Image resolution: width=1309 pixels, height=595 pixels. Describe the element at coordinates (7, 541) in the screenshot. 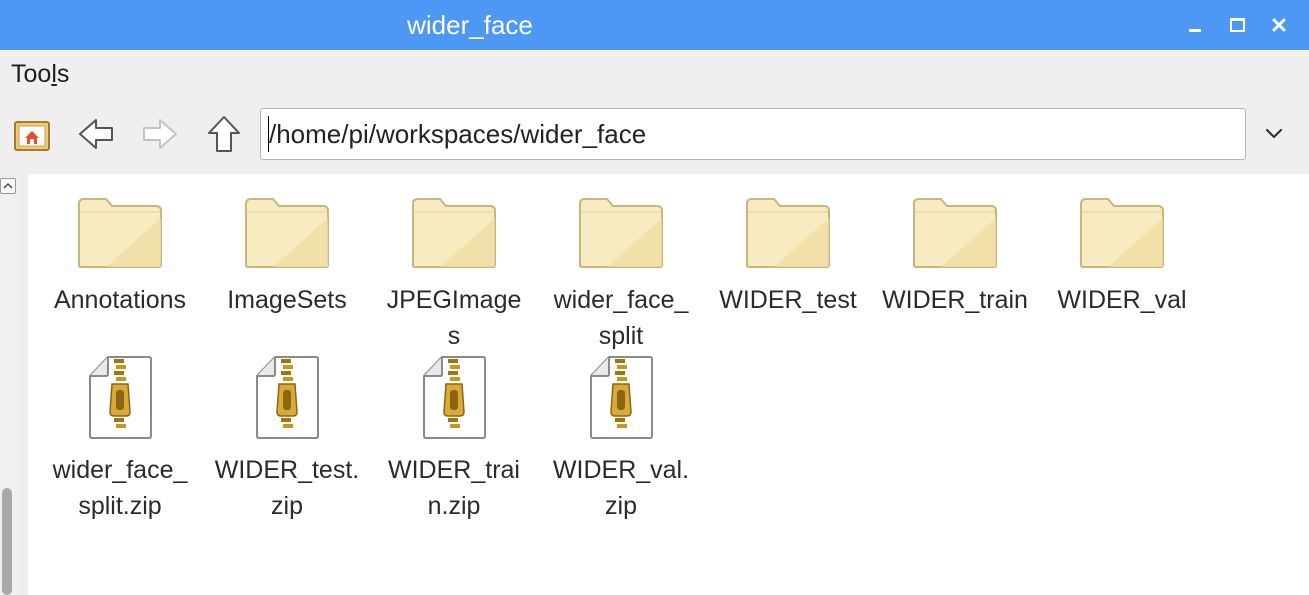

I see `scrollbar-thumb` at that location.